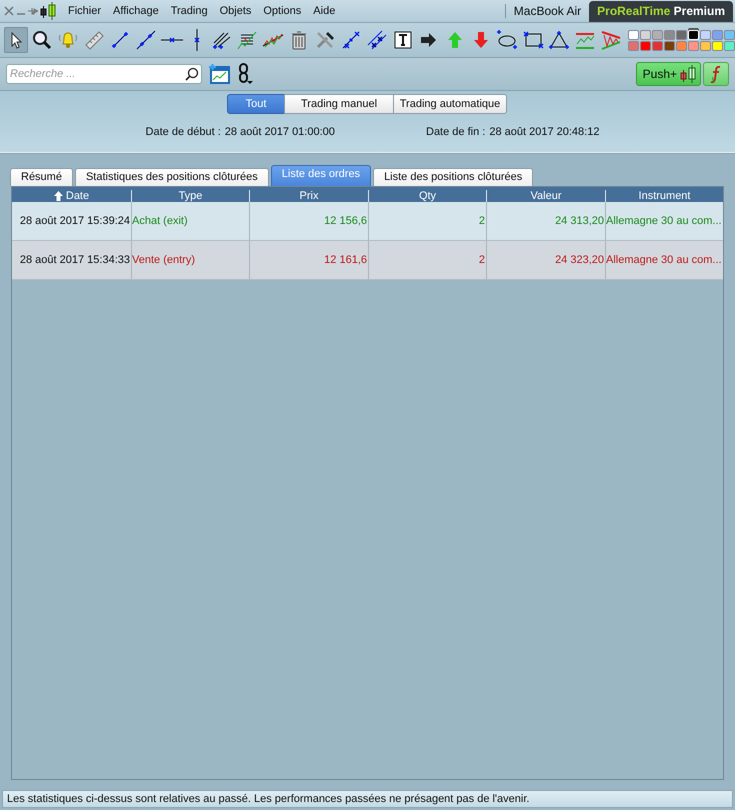  Describe the element at coordinates (611, 40) in the screenshot. I see `wedge-icon` at that location.